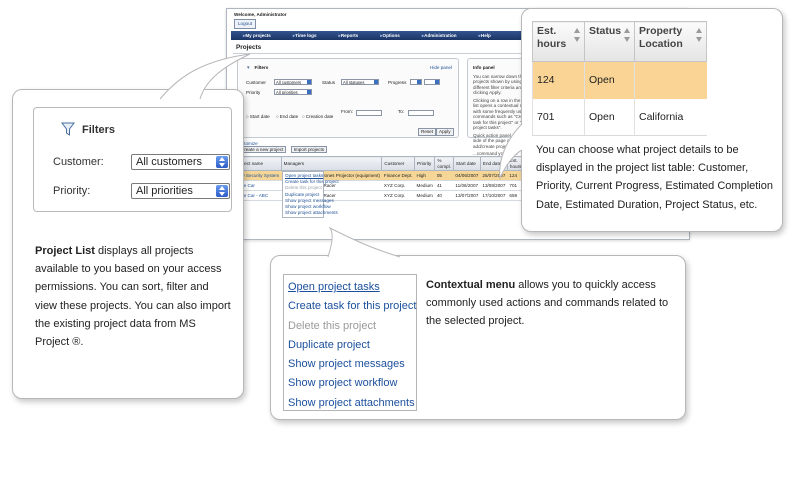 This screenshot has height=488, width=800. I want to click on from-label: From:, so click(347, 111).